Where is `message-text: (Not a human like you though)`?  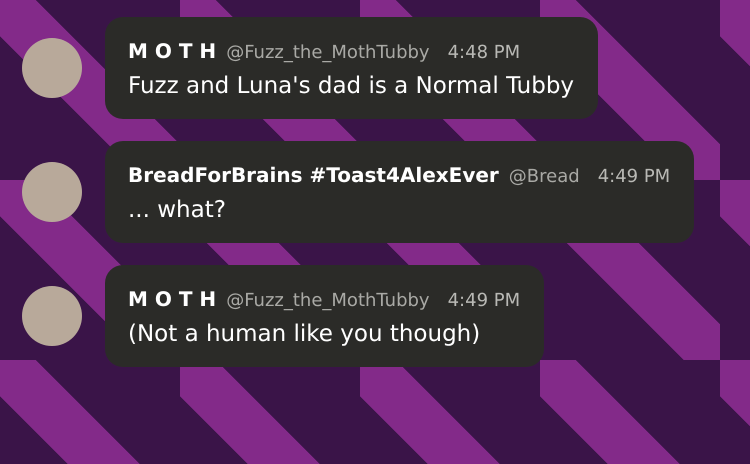 message-text: (Not a human like you though) is located at coordinates (305, 334).